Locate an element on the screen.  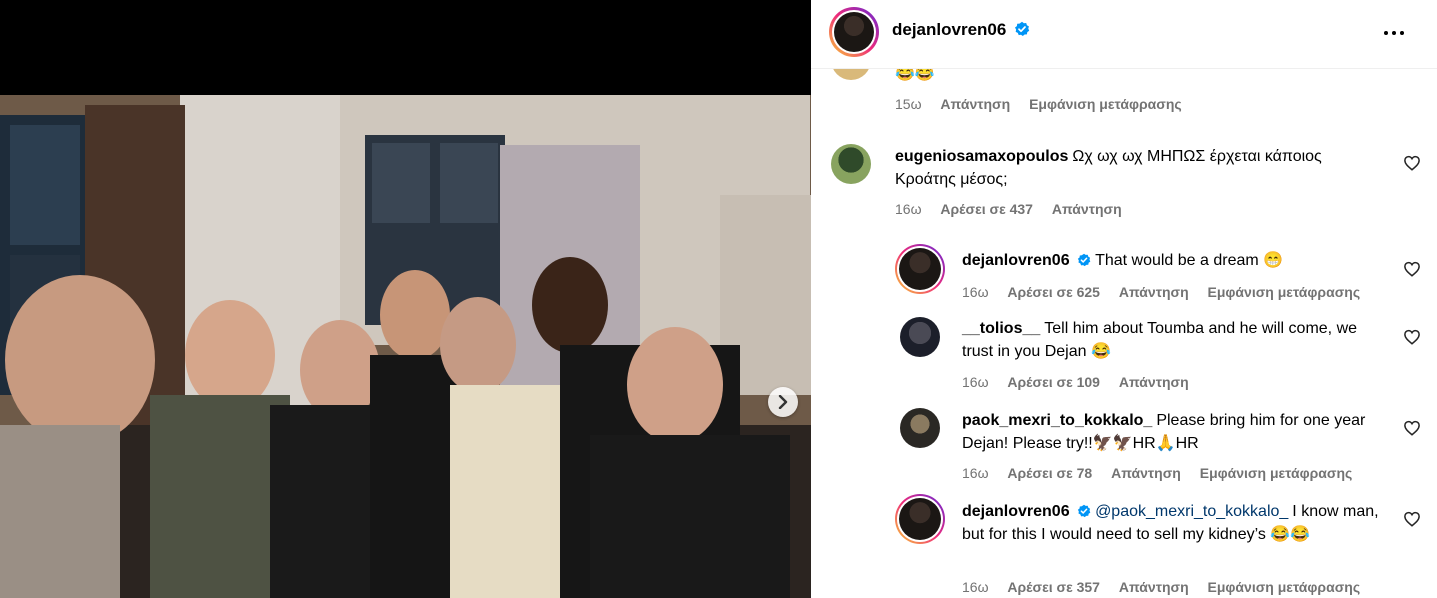
likes-count: Αρέσει σε 437 is located at coordinates (986, 209).